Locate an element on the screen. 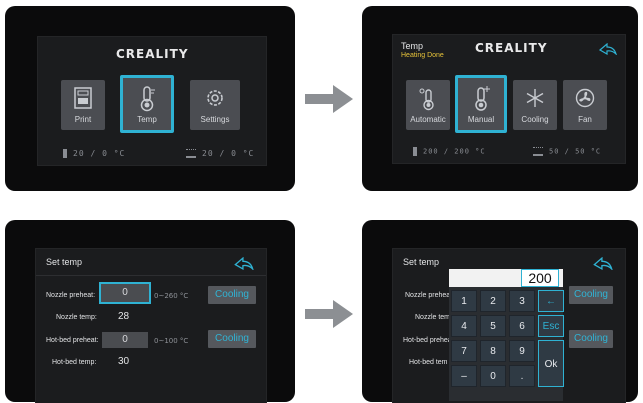  page-title: Temp is located at coordinates (412, 46).